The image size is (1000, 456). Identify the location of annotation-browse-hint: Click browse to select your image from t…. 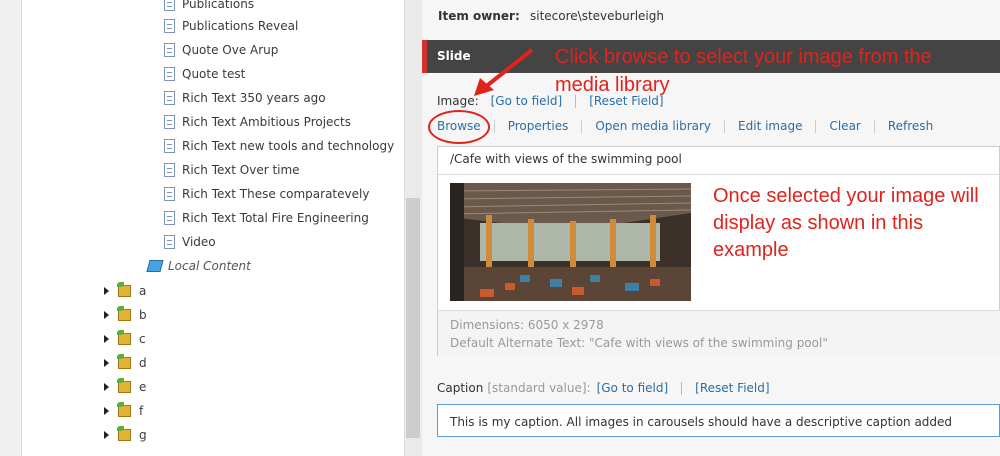
(743, 71).